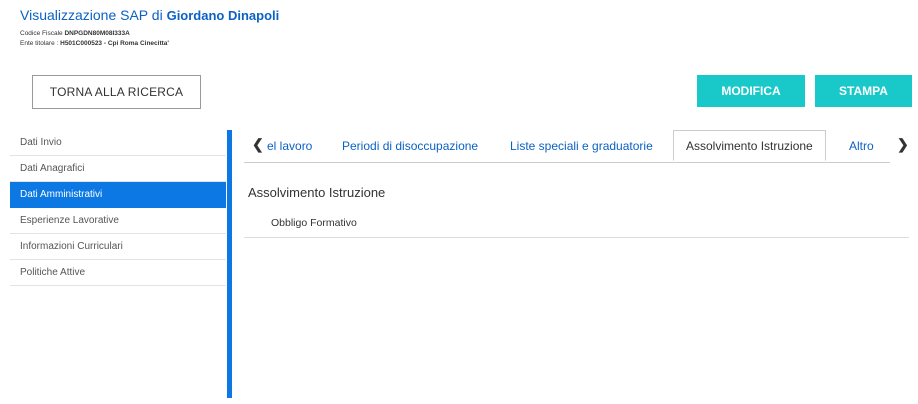  Describe the element at coordinates (410, 145) in the screenshot. I see `tab-periodi-disoccupazione: Periodi di disoccupazione` at that location.